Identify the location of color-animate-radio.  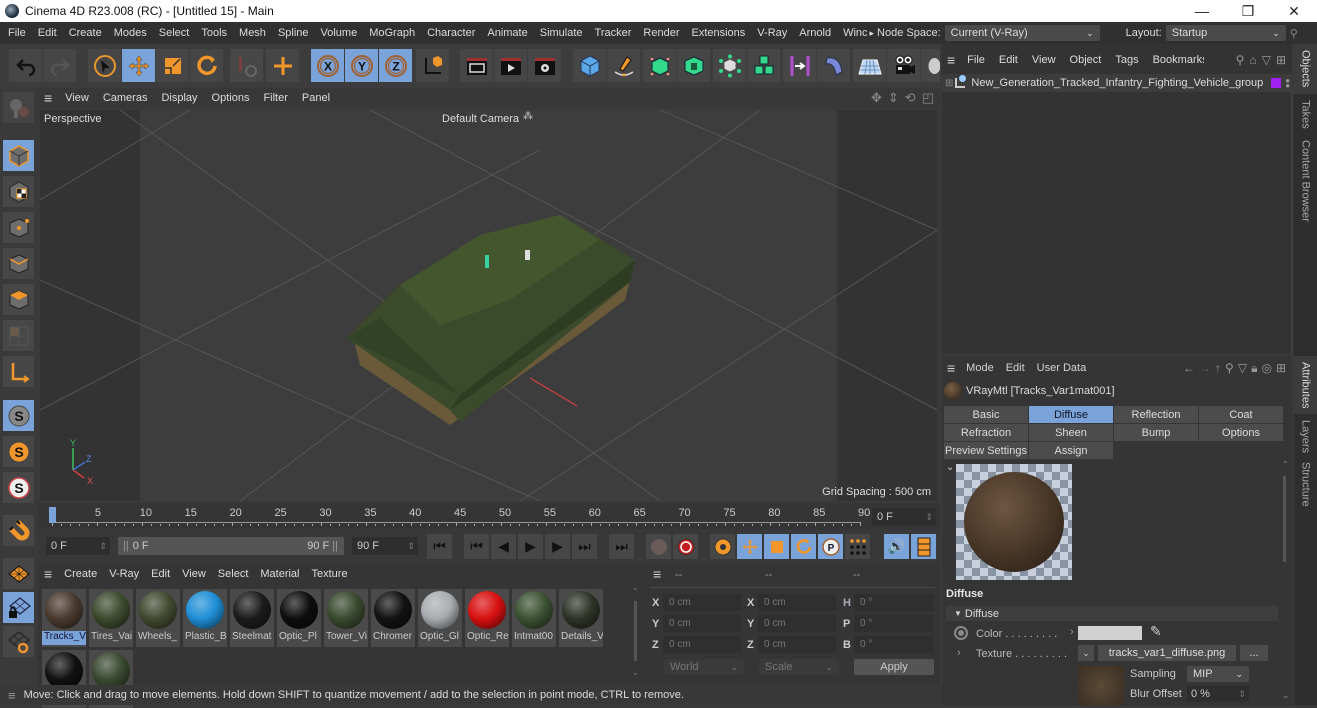
(961, 633).